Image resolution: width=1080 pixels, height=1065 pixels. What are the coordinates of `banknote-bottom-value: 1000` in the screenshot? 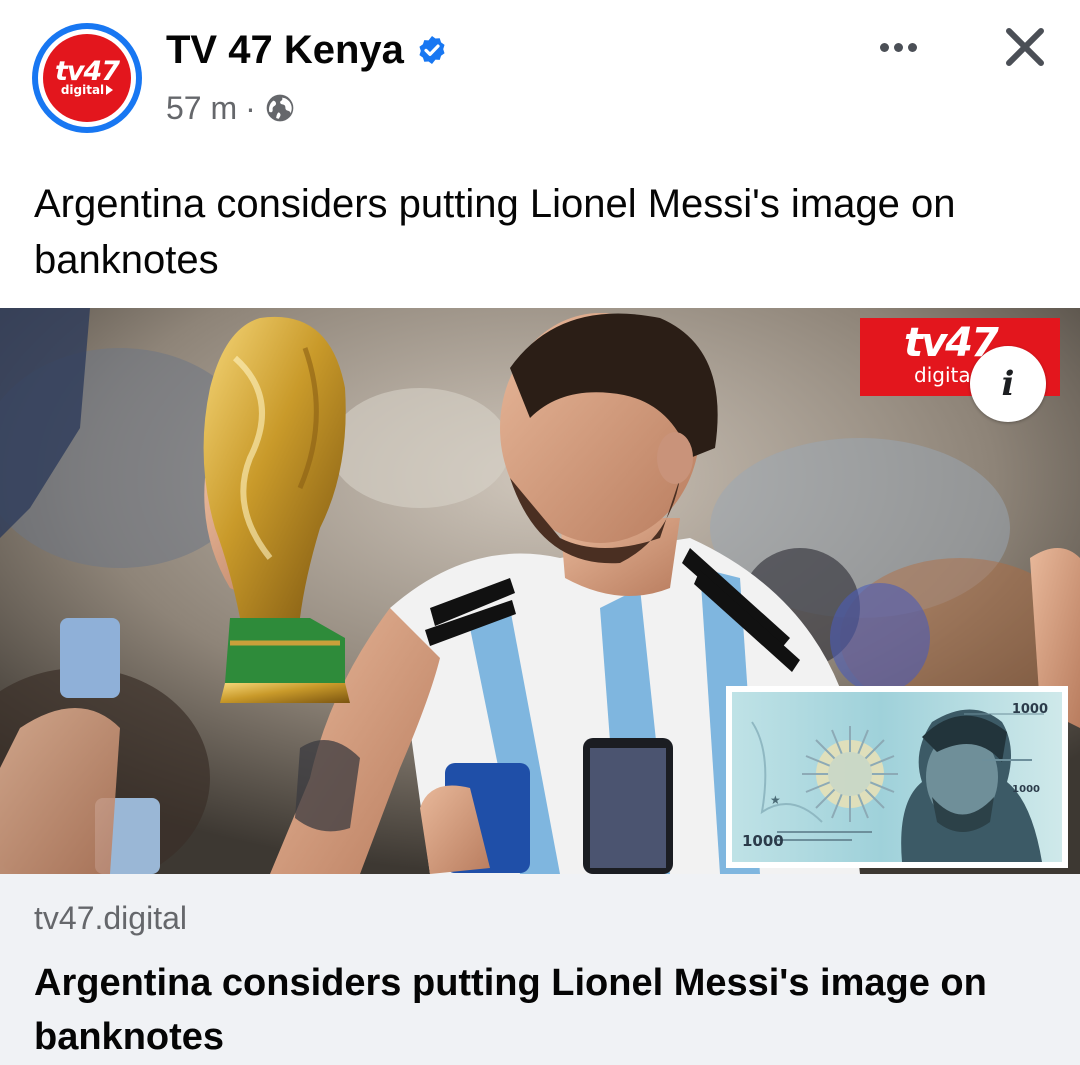 It's located at (763, 841).